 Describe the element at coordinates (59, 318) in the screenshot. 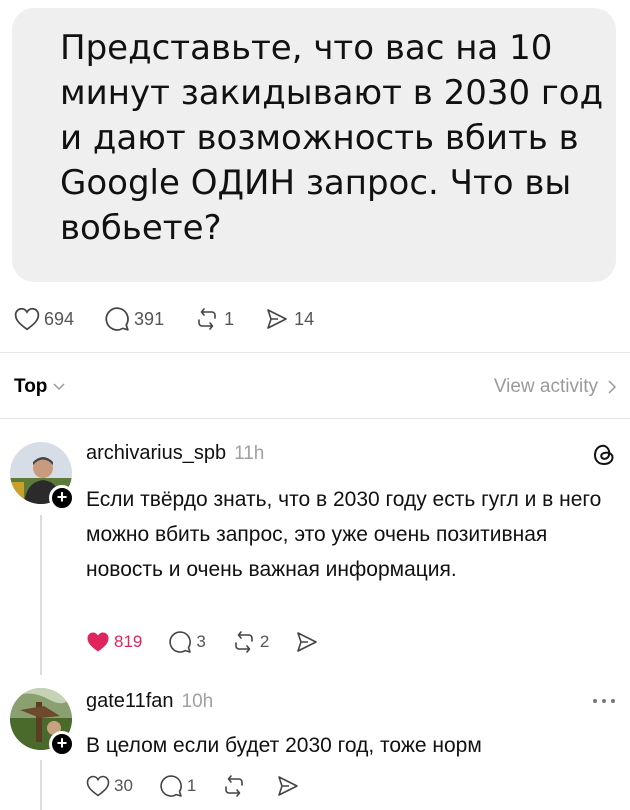

I see `like-count: 694` at that location.